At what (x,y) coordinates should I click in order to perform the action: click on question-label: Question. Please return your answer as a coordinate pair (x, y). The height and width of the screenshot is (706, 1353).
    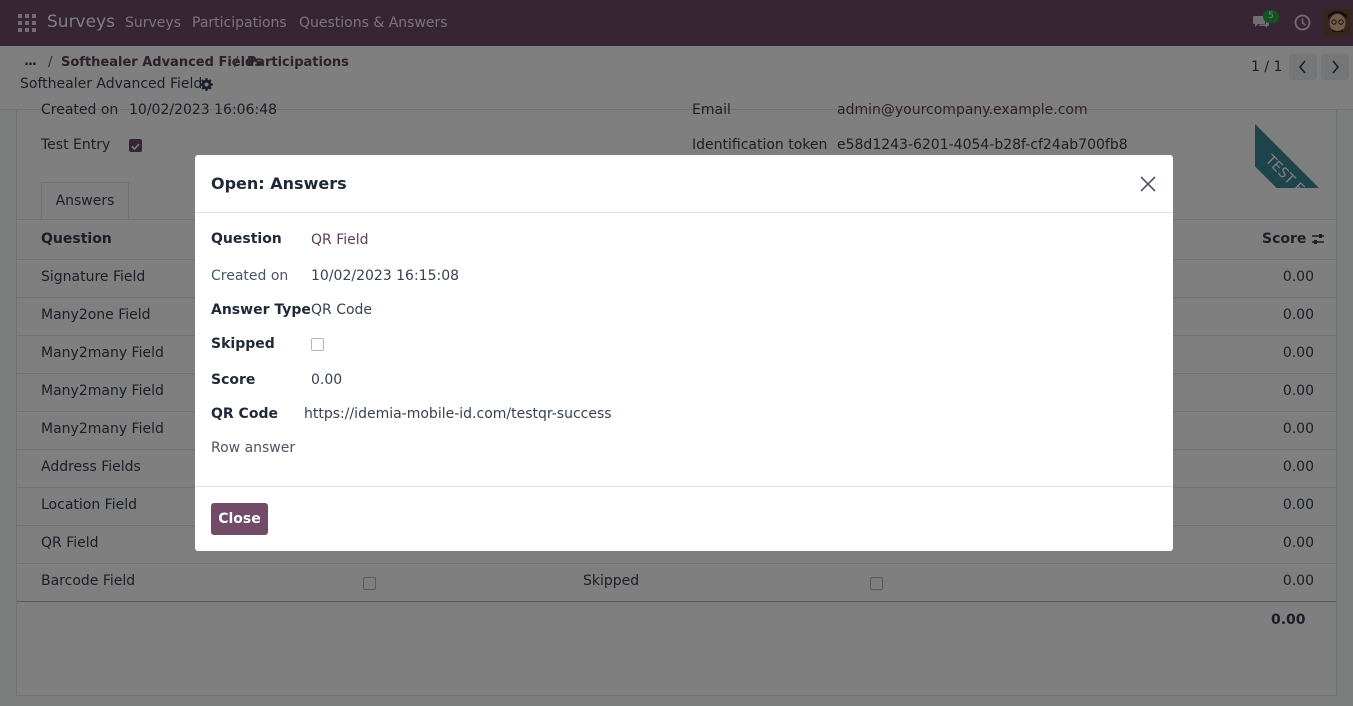
    Looking at the image, I should click on (246, 239).